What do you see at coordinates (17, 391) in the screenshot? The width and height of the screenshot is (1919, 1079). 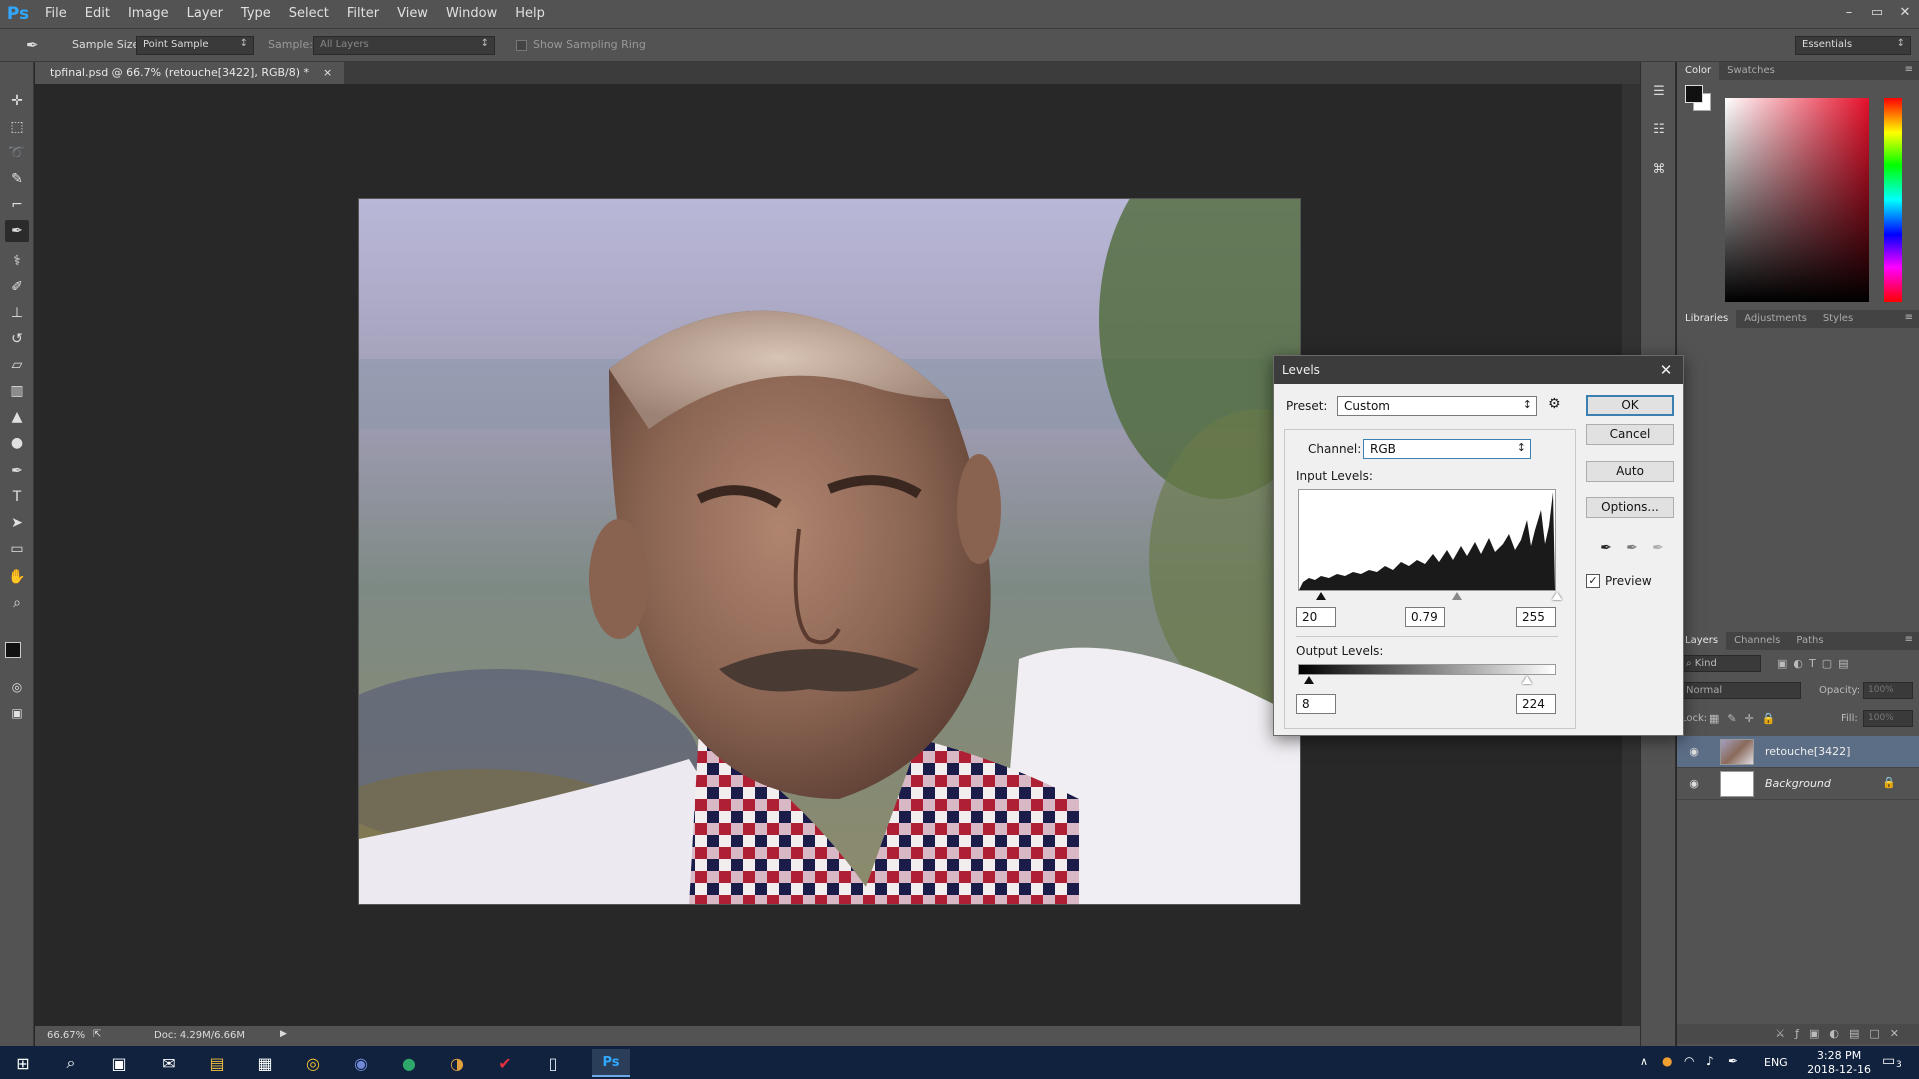 I see `gradient-tool-icon: ▥` at bounding box center [17, 391].